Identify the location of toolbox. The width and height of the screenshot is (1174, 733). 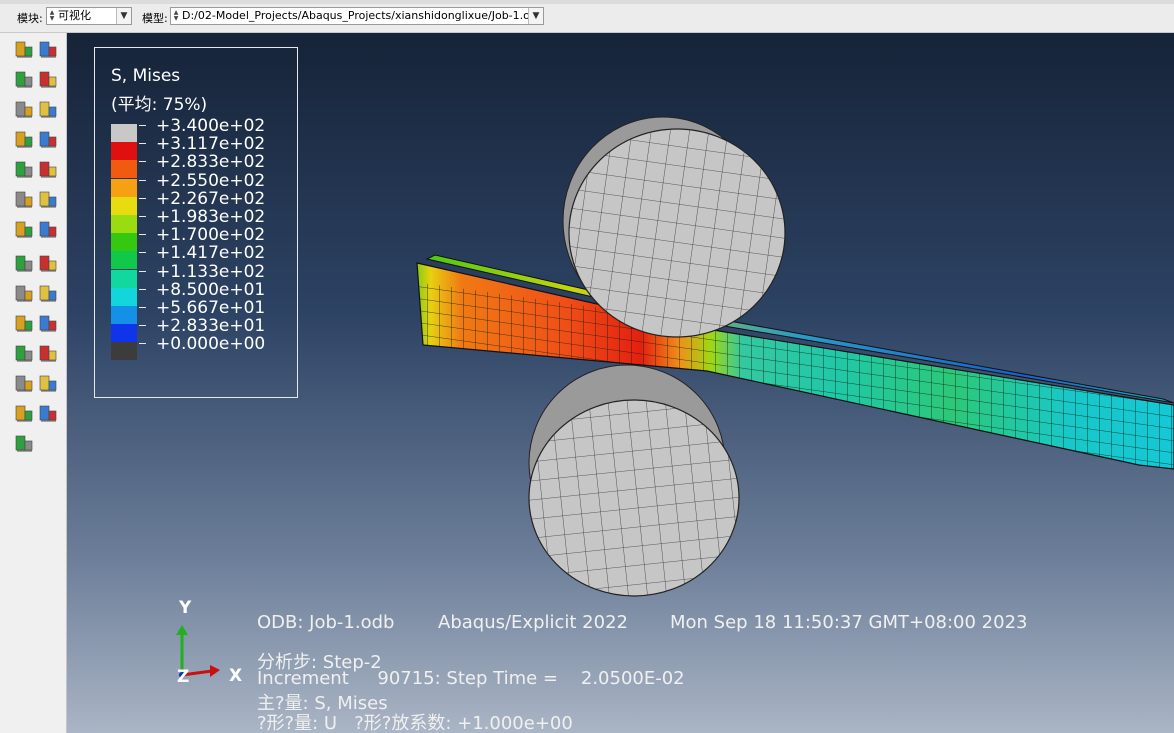
(33, 383).